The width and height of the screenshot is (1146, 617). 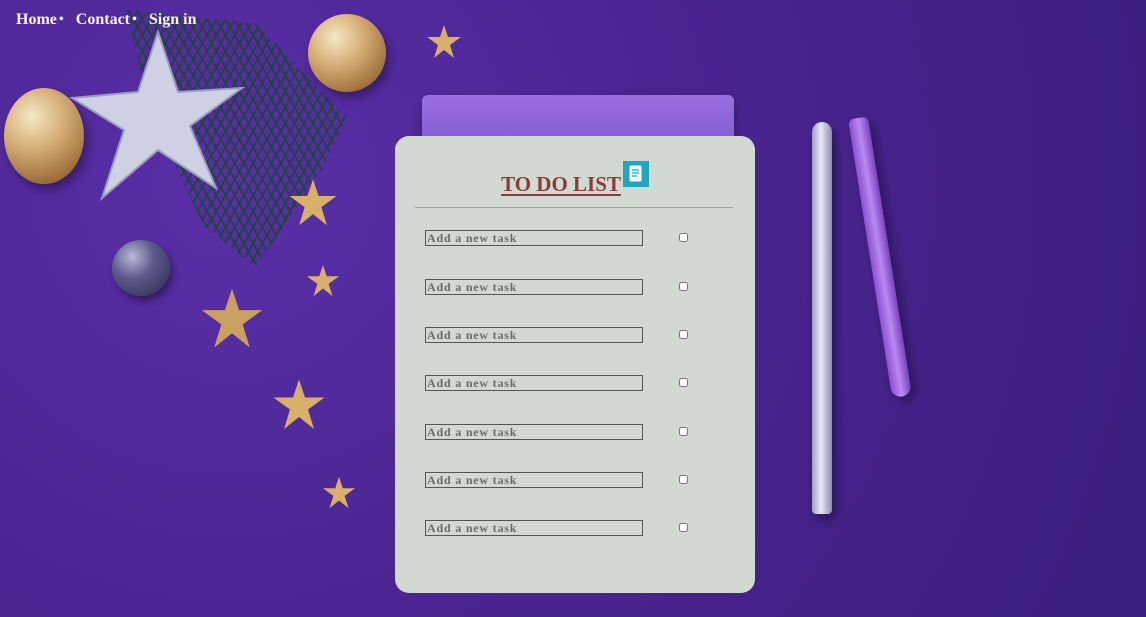 I want to click on header-divider, so click(x=574, y=207).